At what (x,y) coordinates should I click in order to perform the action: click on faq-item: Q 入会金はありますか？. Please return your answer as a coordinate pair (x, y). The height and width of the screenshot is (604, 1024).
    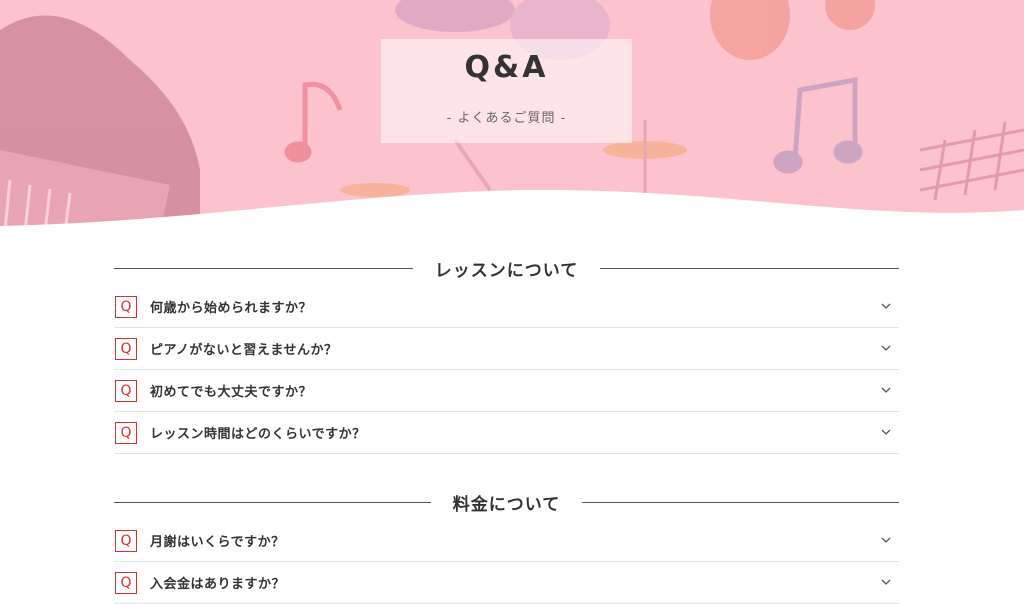
    Looking at the image, I should click on (506, 583).